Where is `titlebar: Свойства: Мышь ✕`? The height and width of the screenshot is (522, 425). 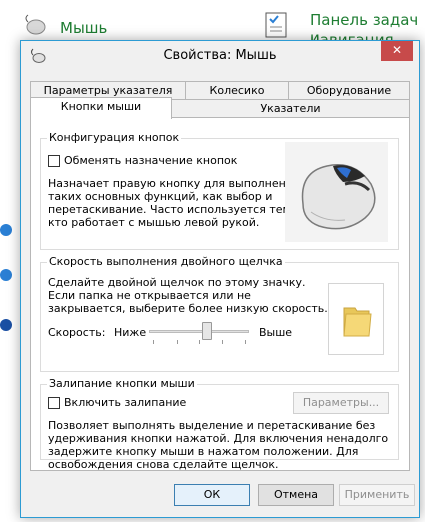
titlebar: Свойства: Мышь ✕ is located at coordinates (220, 56).